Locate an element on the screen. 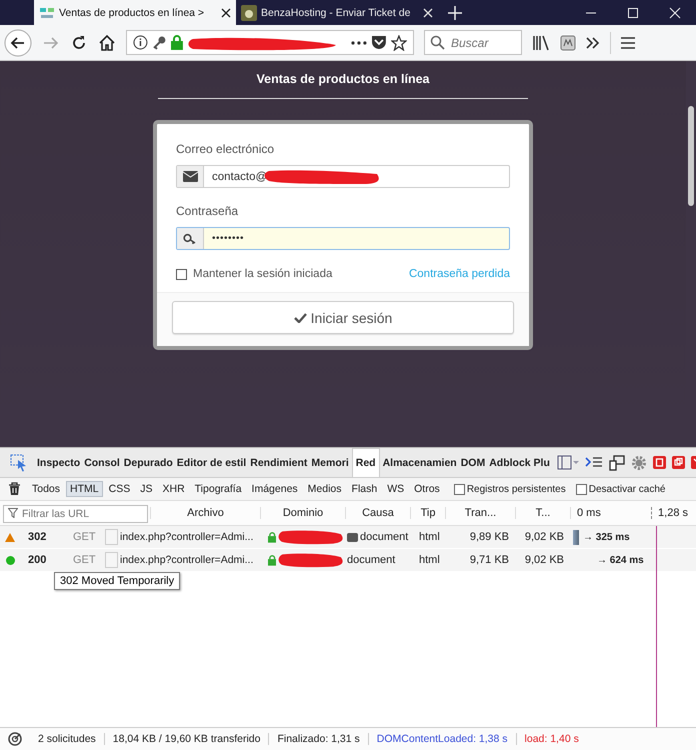 The width and height of the screenshot is (696, 750). filter-button: XHR is located at coordinates (173, 489).